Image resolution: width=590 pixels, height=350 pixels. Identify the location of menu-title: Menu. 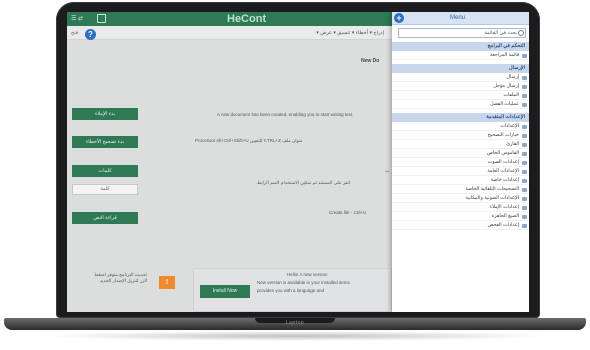
(458, 18).